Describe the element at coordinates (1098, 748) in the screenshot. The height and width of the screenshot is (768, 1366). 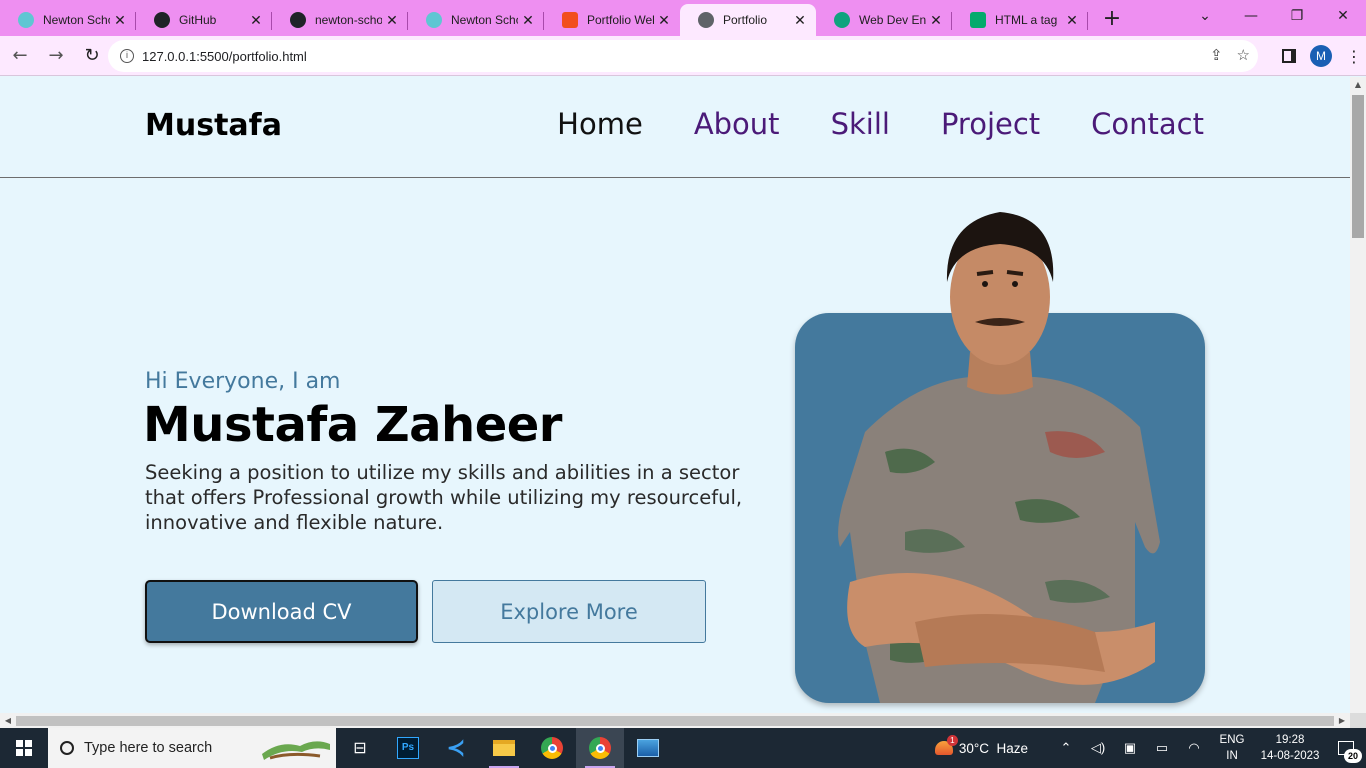
I see `speaker-icon: ◁)` at that location.